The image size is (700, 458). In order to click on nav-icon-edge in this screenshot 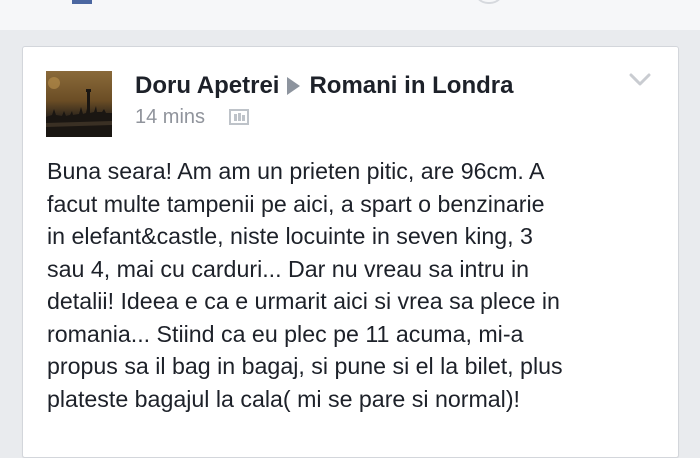, I will do `click(489, 2)`.